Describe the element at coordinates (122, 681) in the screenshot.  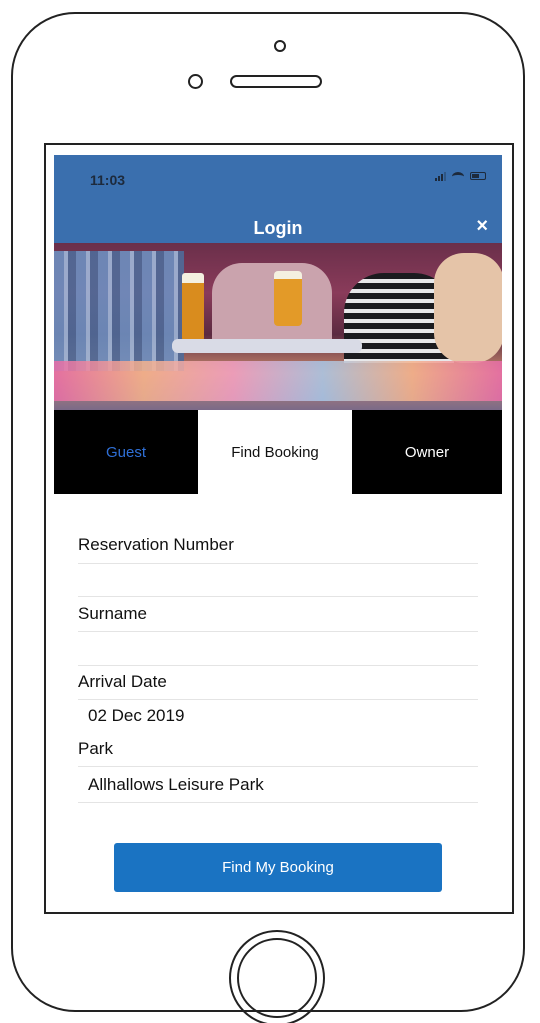
I see `arrival-date-label: Arrival Date` at that location.